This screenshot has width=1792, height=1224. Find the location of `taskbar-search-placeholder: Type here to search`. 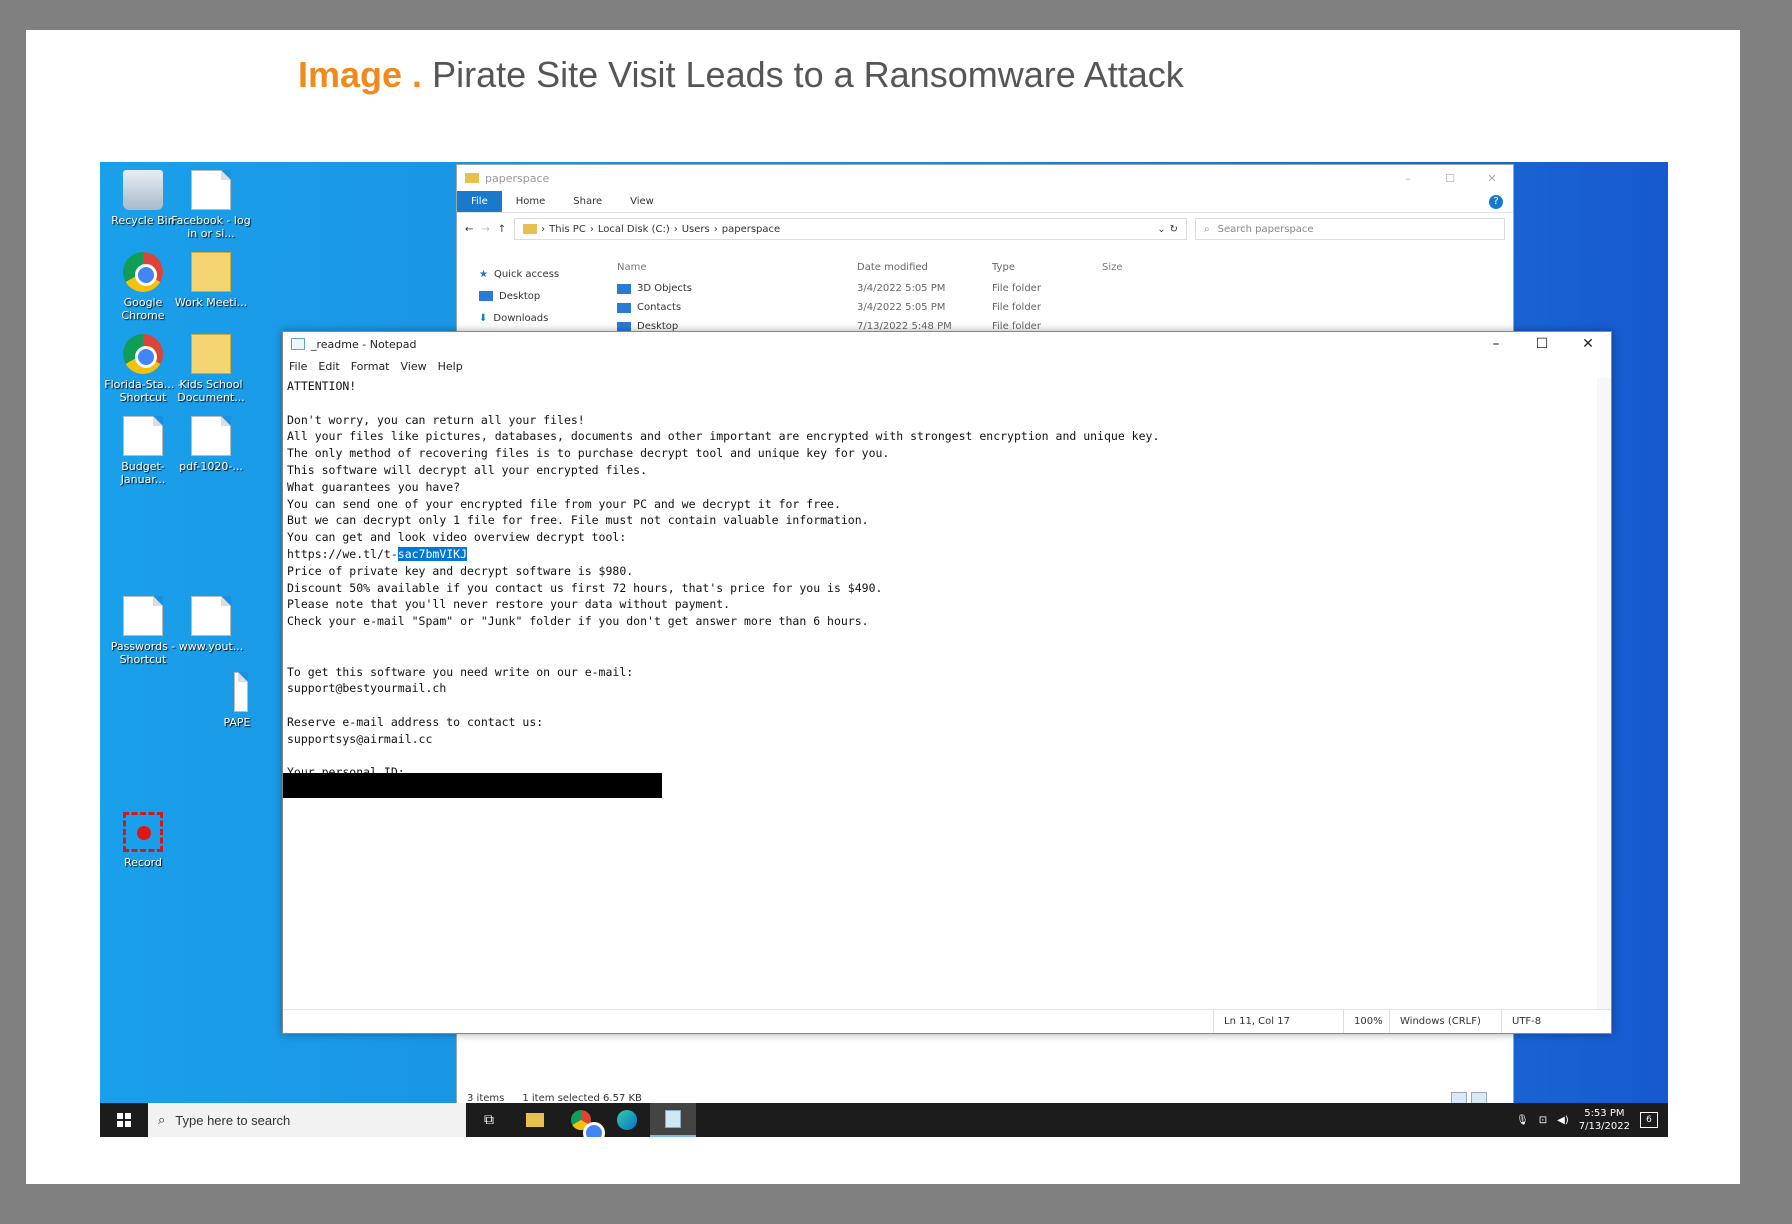

taskbar-search-placeholder: Type here to search is located at coordinates (233, 1120).